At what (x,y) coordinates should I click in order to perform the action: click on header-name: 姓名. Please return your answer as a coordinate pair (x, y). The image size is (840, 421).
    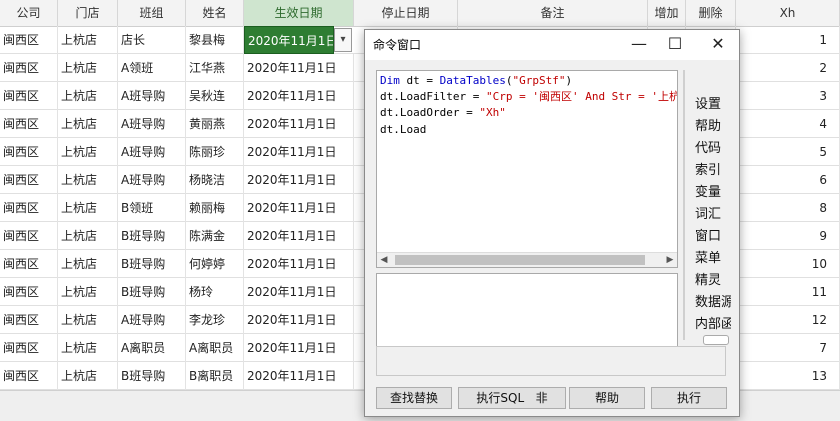
    Looking at the image, I should click on (215, 13).